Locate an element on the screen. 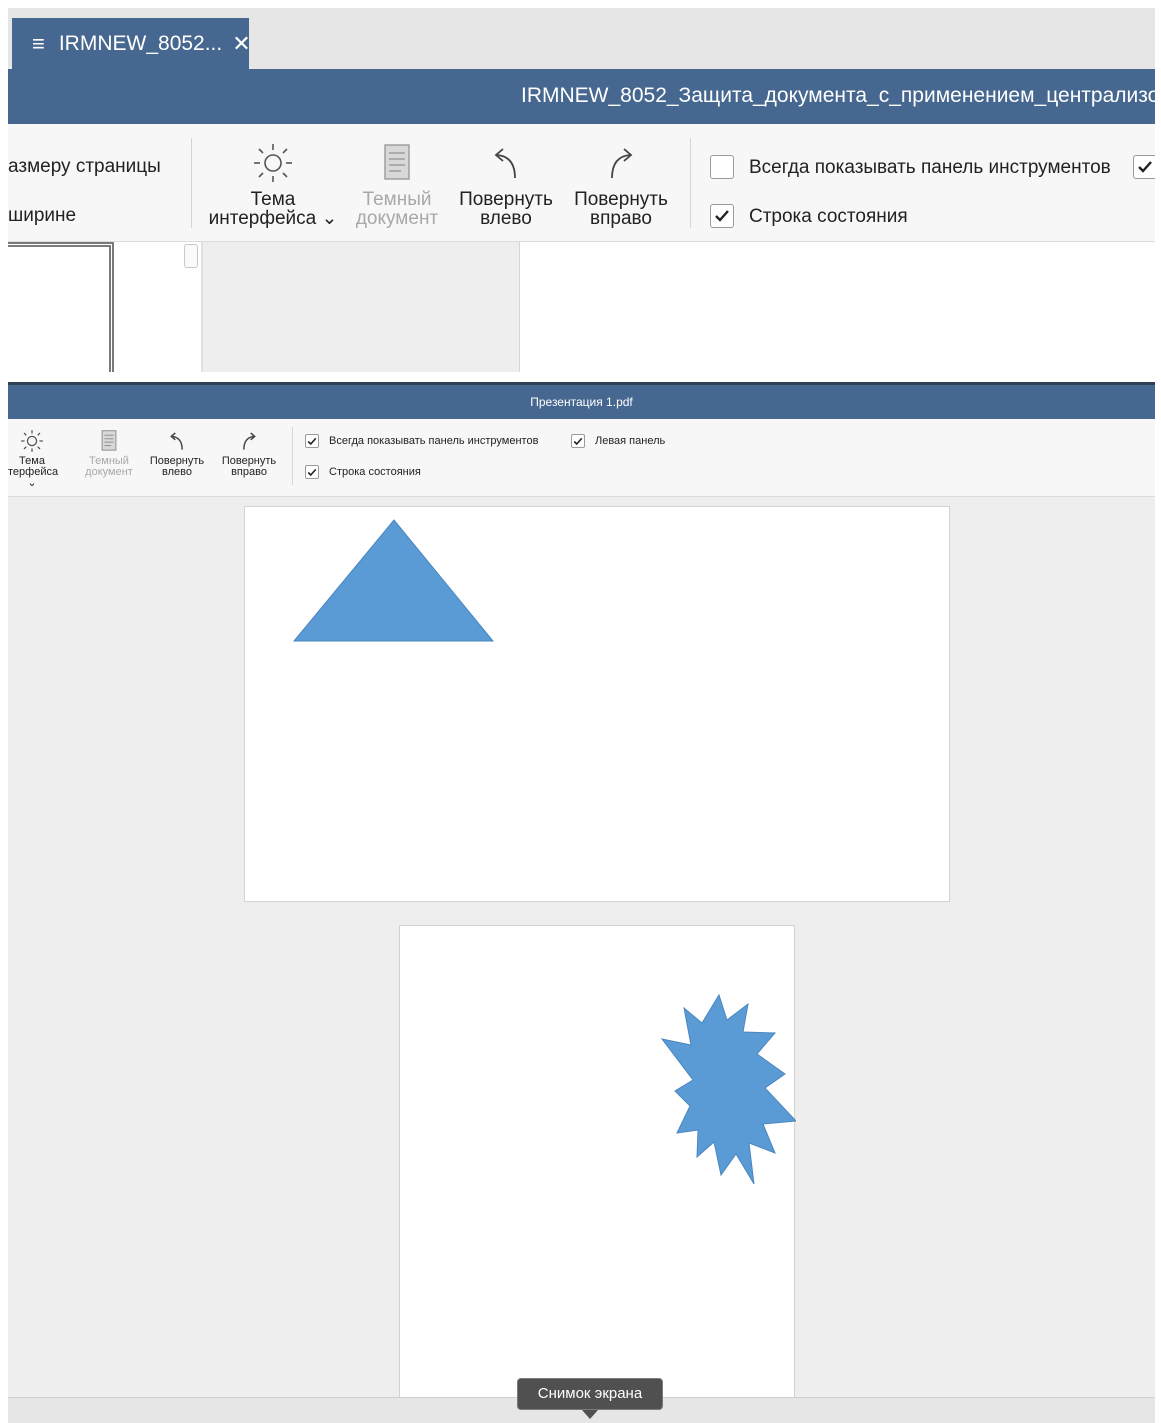 The width and height of the screenshot is (1161, 1423). menu-icon: ≡ is located at coordinates (38, 44).